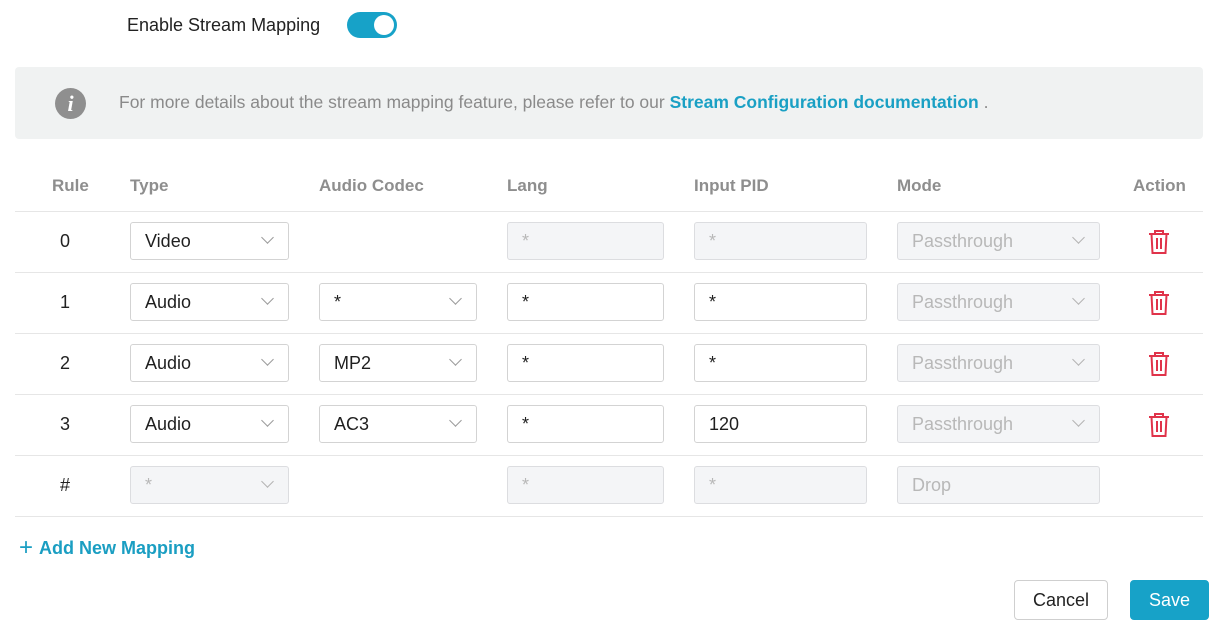 This screenshot has height=630, width=1222. Describe the element at coordinates (149, 185) in the screenshot. I see `header-type: Type` at that location.